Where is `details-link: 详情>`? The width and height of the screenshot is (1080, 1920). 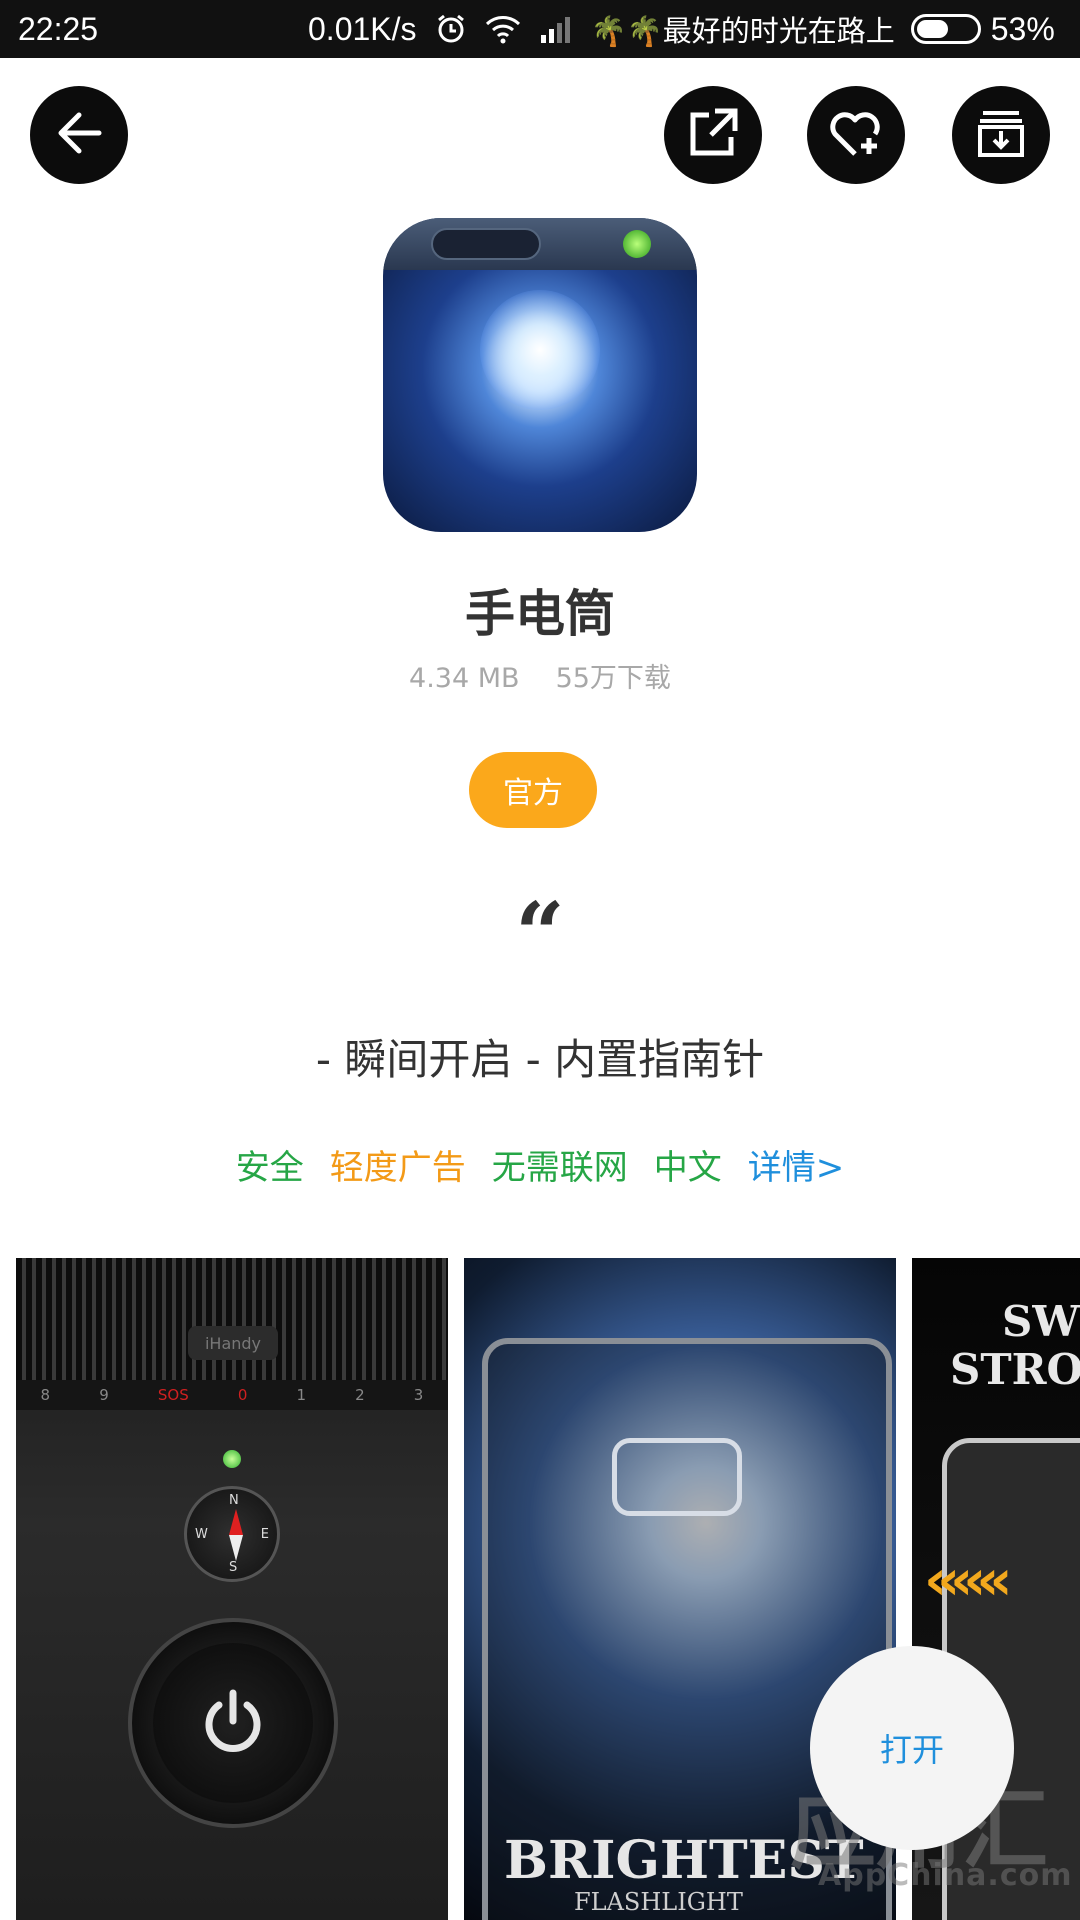 details-link: 详情> is located at coordinates (796, 1164).